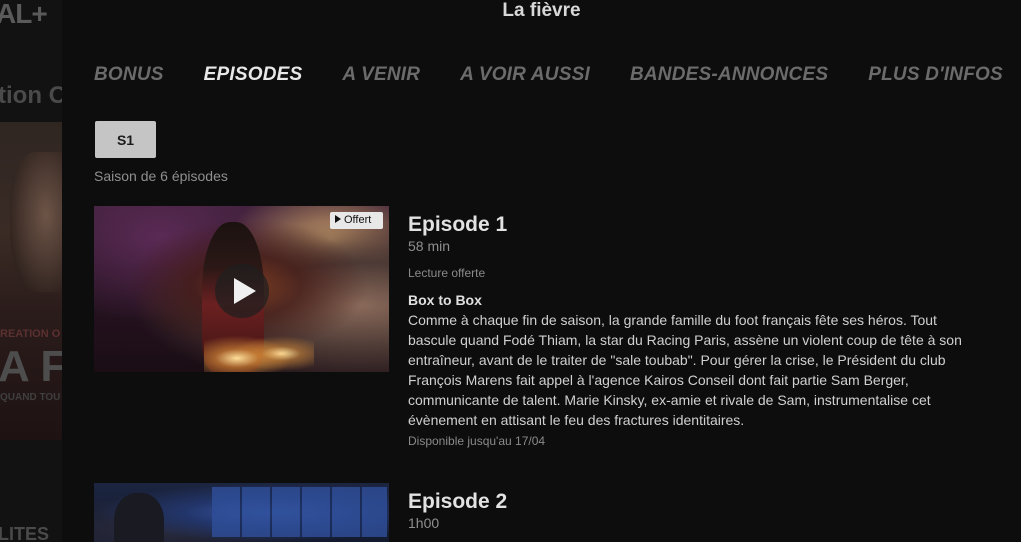 The width and height of the screenshot is (1021, 542). Describe the element at coordinates (338, 219) in the screenshot. I see `play-small-icon` at that location.